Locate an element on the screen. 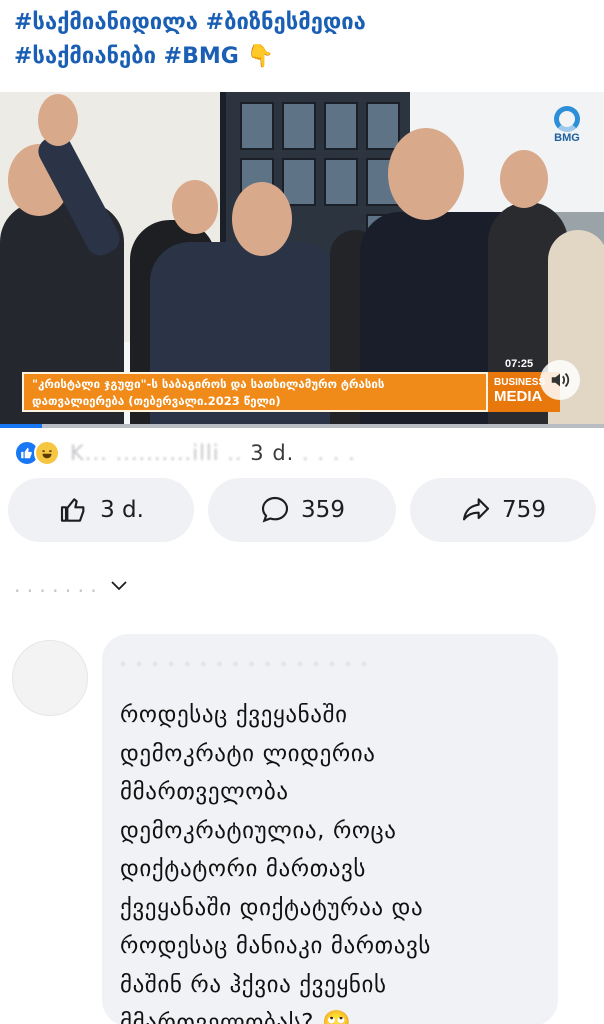  reactions-summary: K... ..........illi .. 3 d. . . . . is located at coordinates (185, 453).